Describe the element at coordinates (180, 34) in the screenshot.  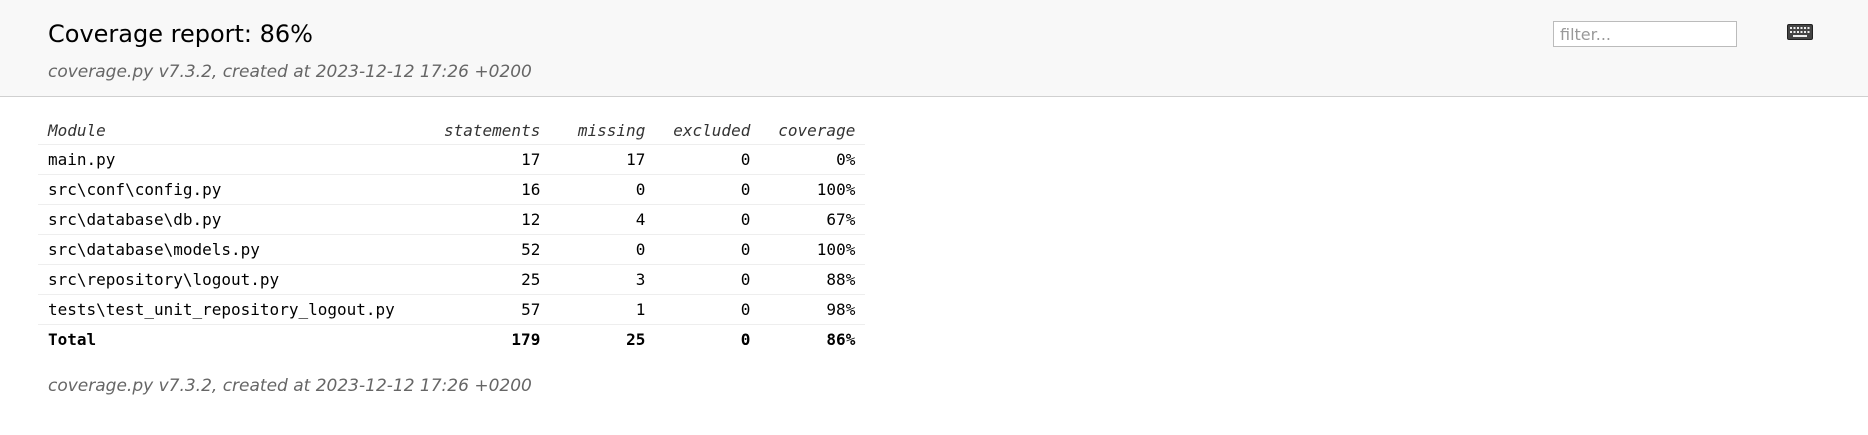
I see `page-title: Coverage report: 86%` at that location.